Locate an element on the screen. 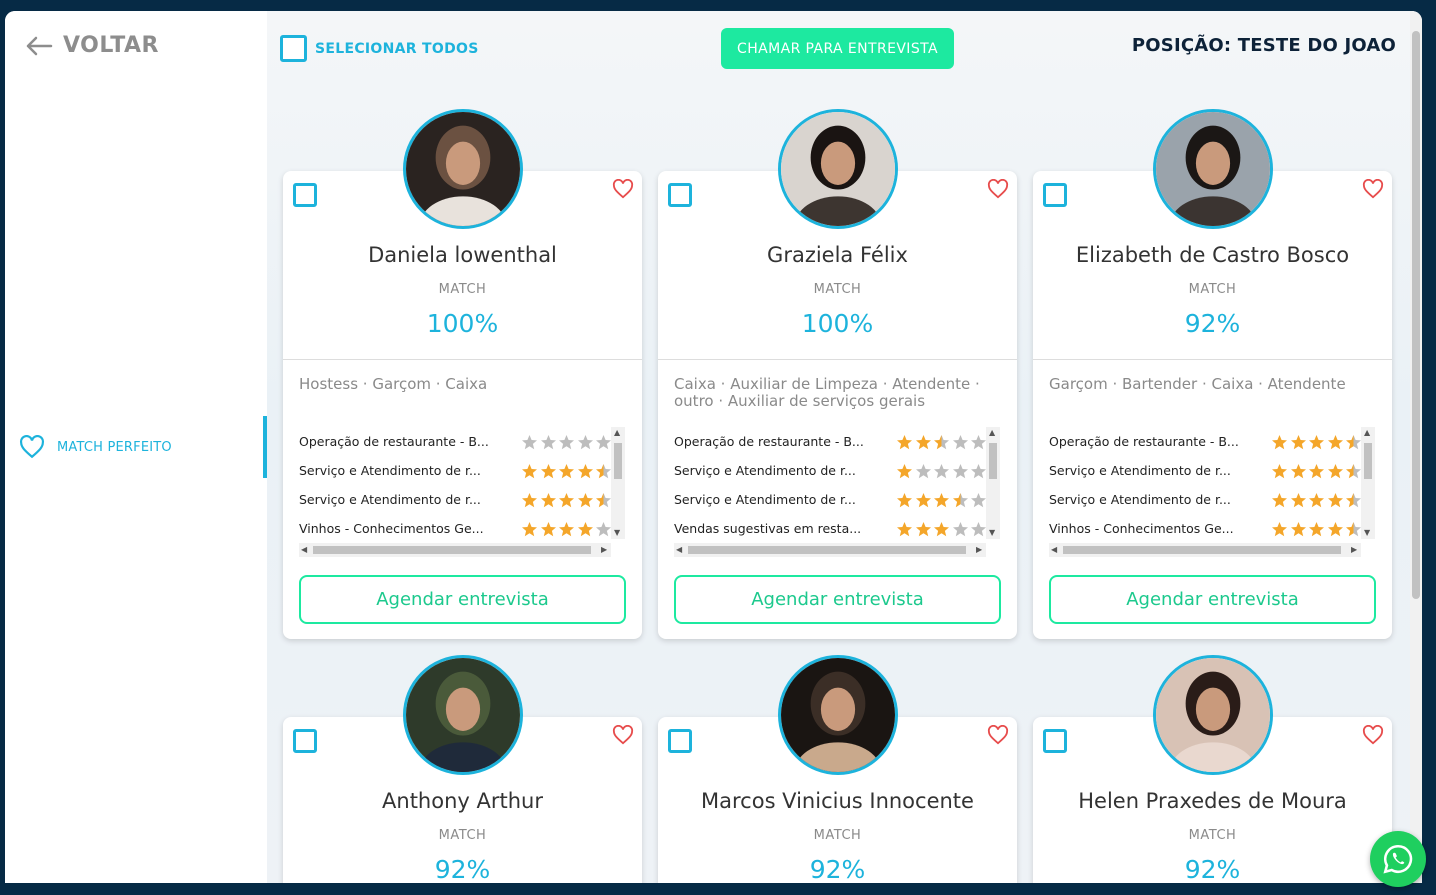 This screenshot has width=1436, height=895. candidate-roles: Garçom · Bartender · Caixa · Atendente is located at coordinates (1197, 384).